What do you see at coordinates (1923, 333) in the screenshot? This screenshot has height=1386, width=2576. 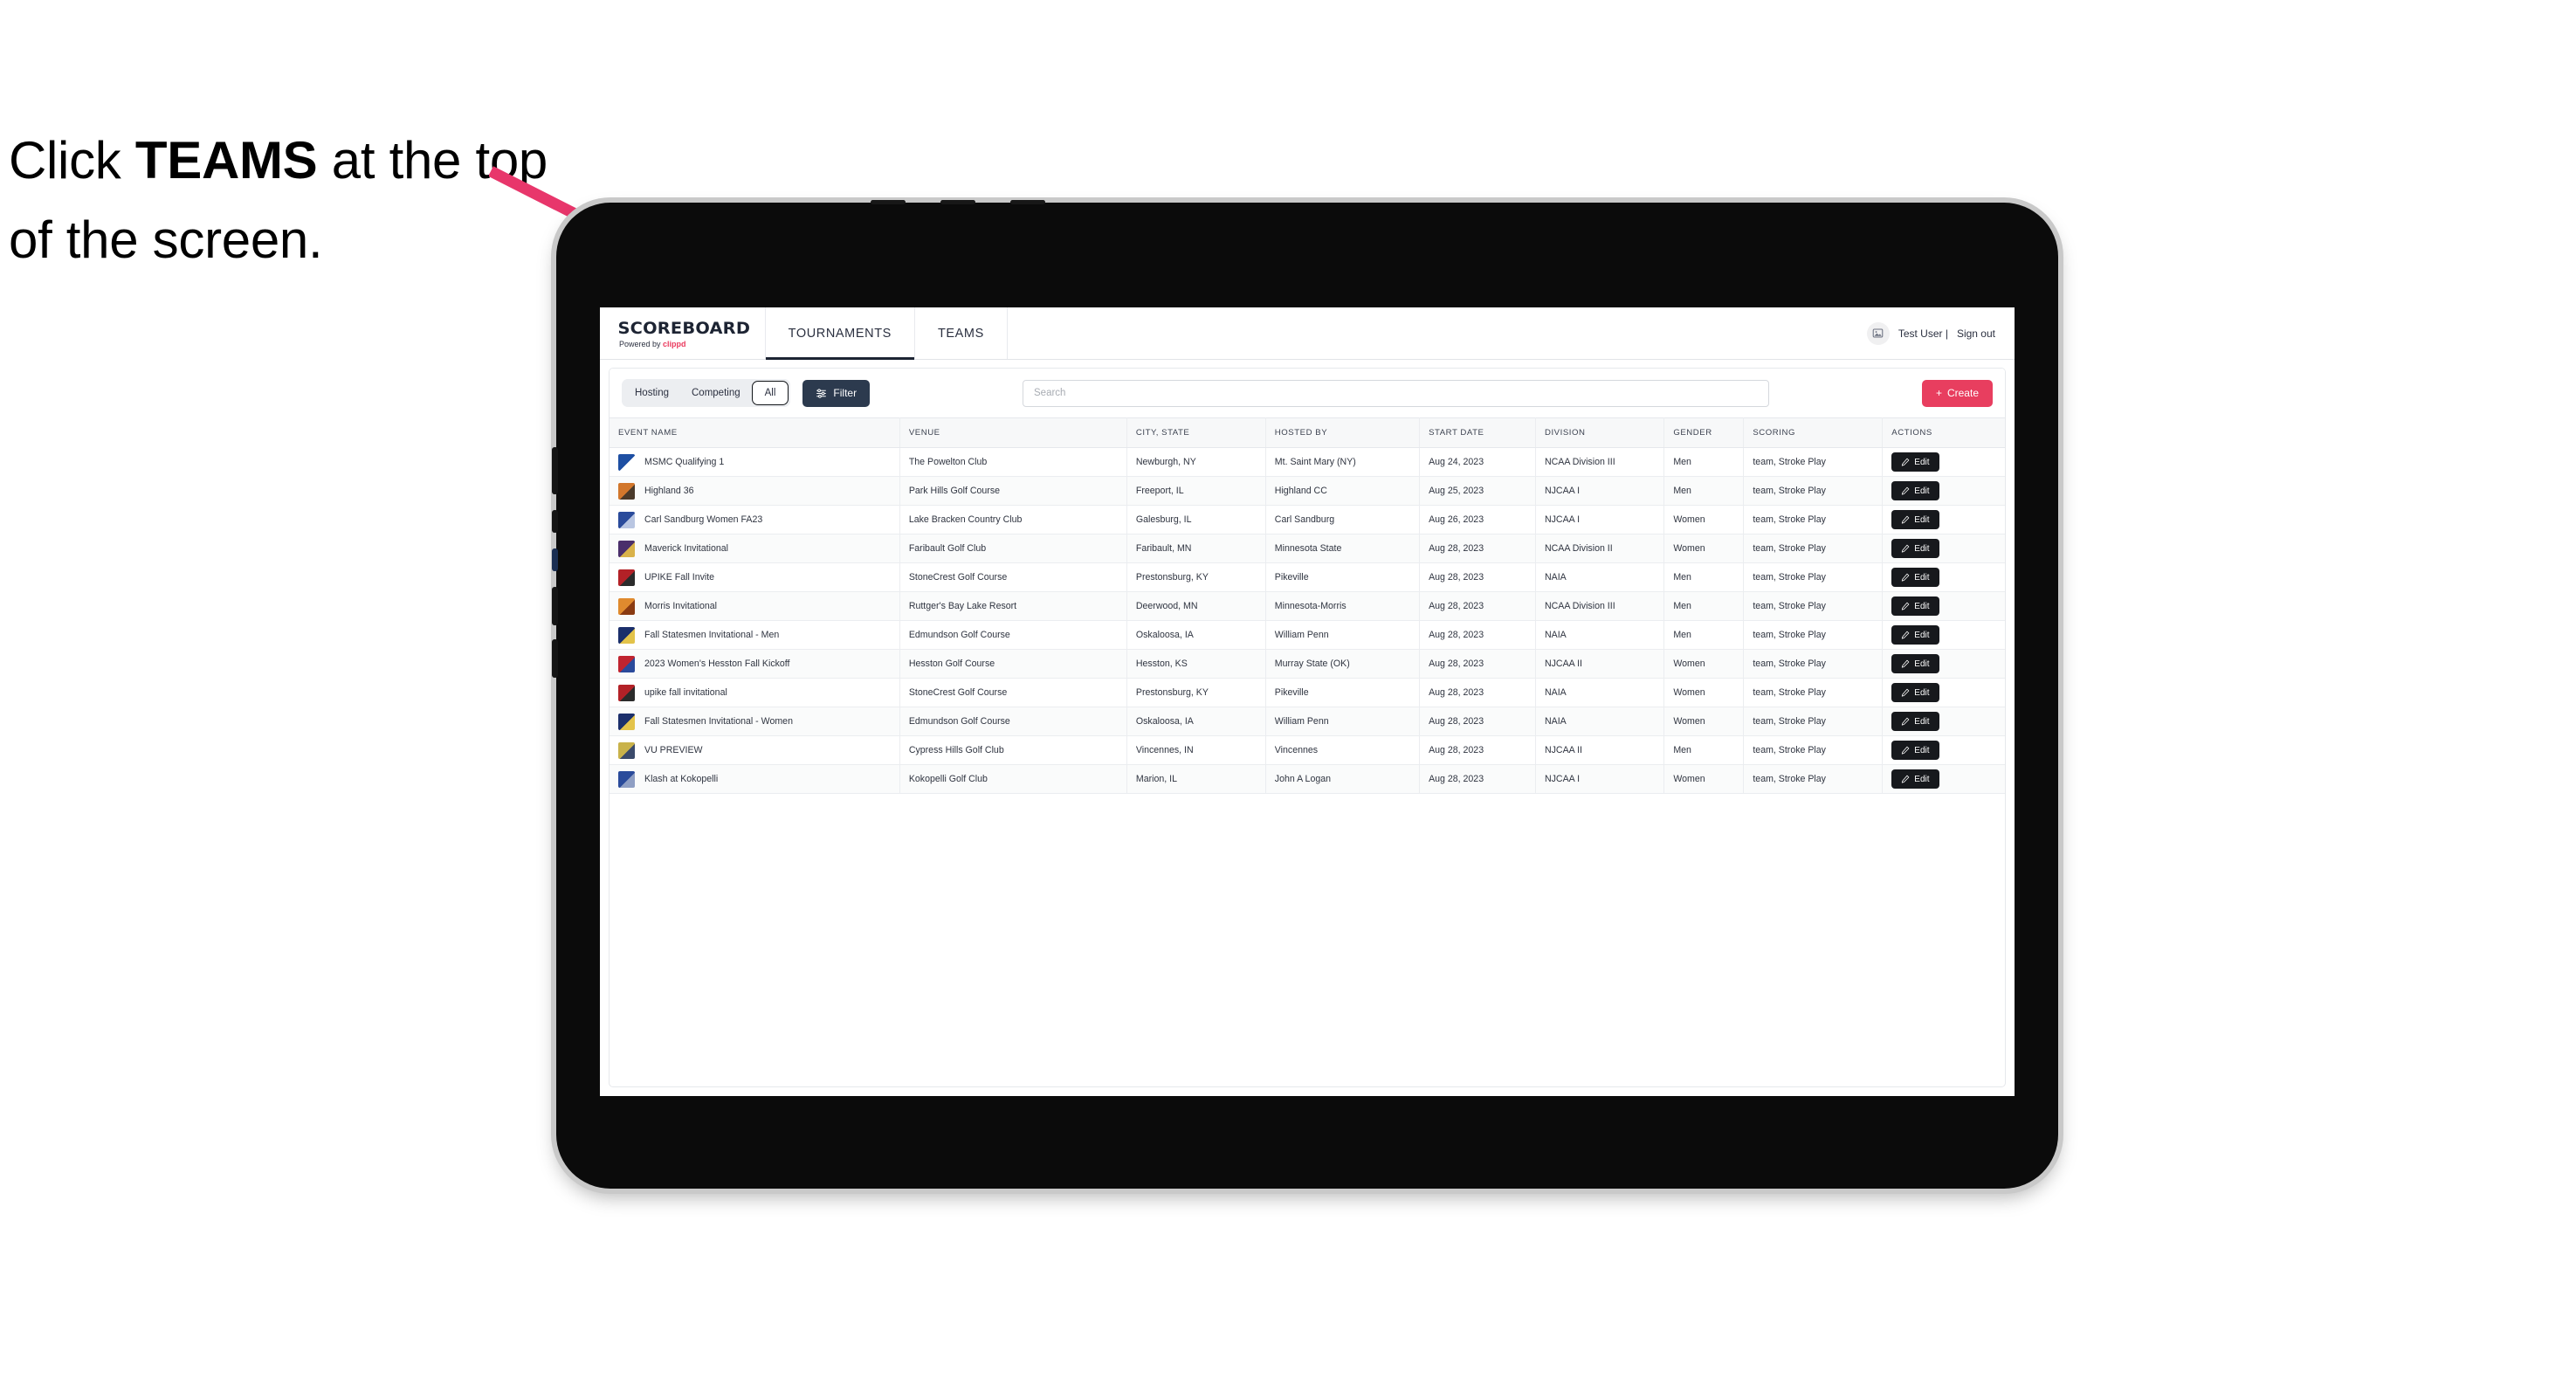 I see `user-name-label: Test User |` at bounding box center [1923, 333].